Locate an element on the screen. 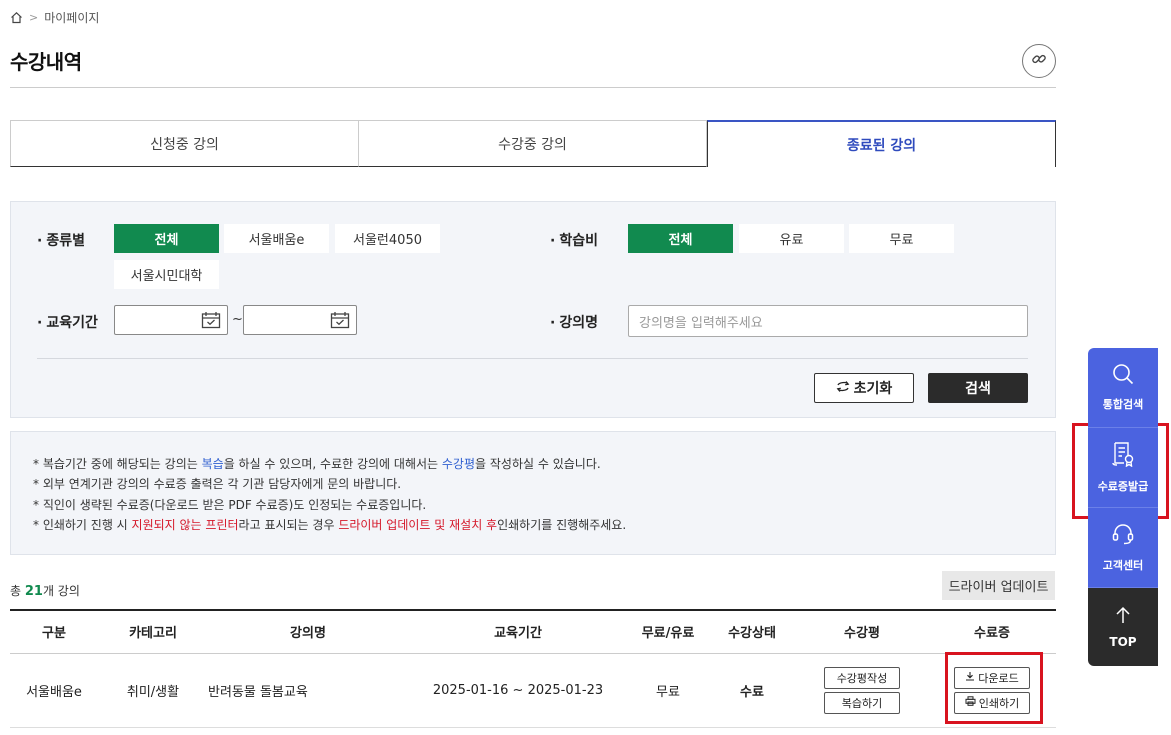 This screenshot has width=1171, height=735. reset-button: 초기화 is located at coordinates (864, 388).